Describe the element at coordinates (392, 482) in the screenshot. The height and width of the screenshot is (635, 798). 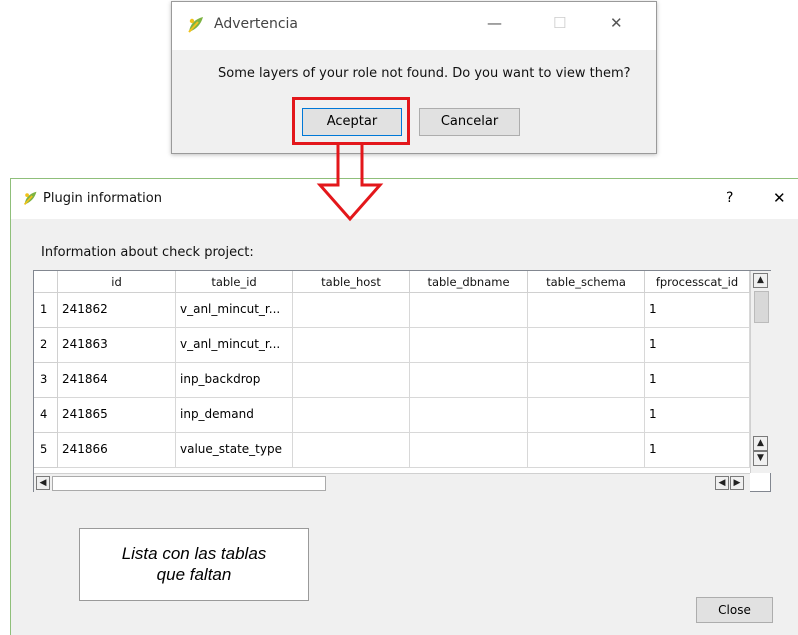
I see `horizontal-scrollbar: ◀ ◀ ▶` at that location.